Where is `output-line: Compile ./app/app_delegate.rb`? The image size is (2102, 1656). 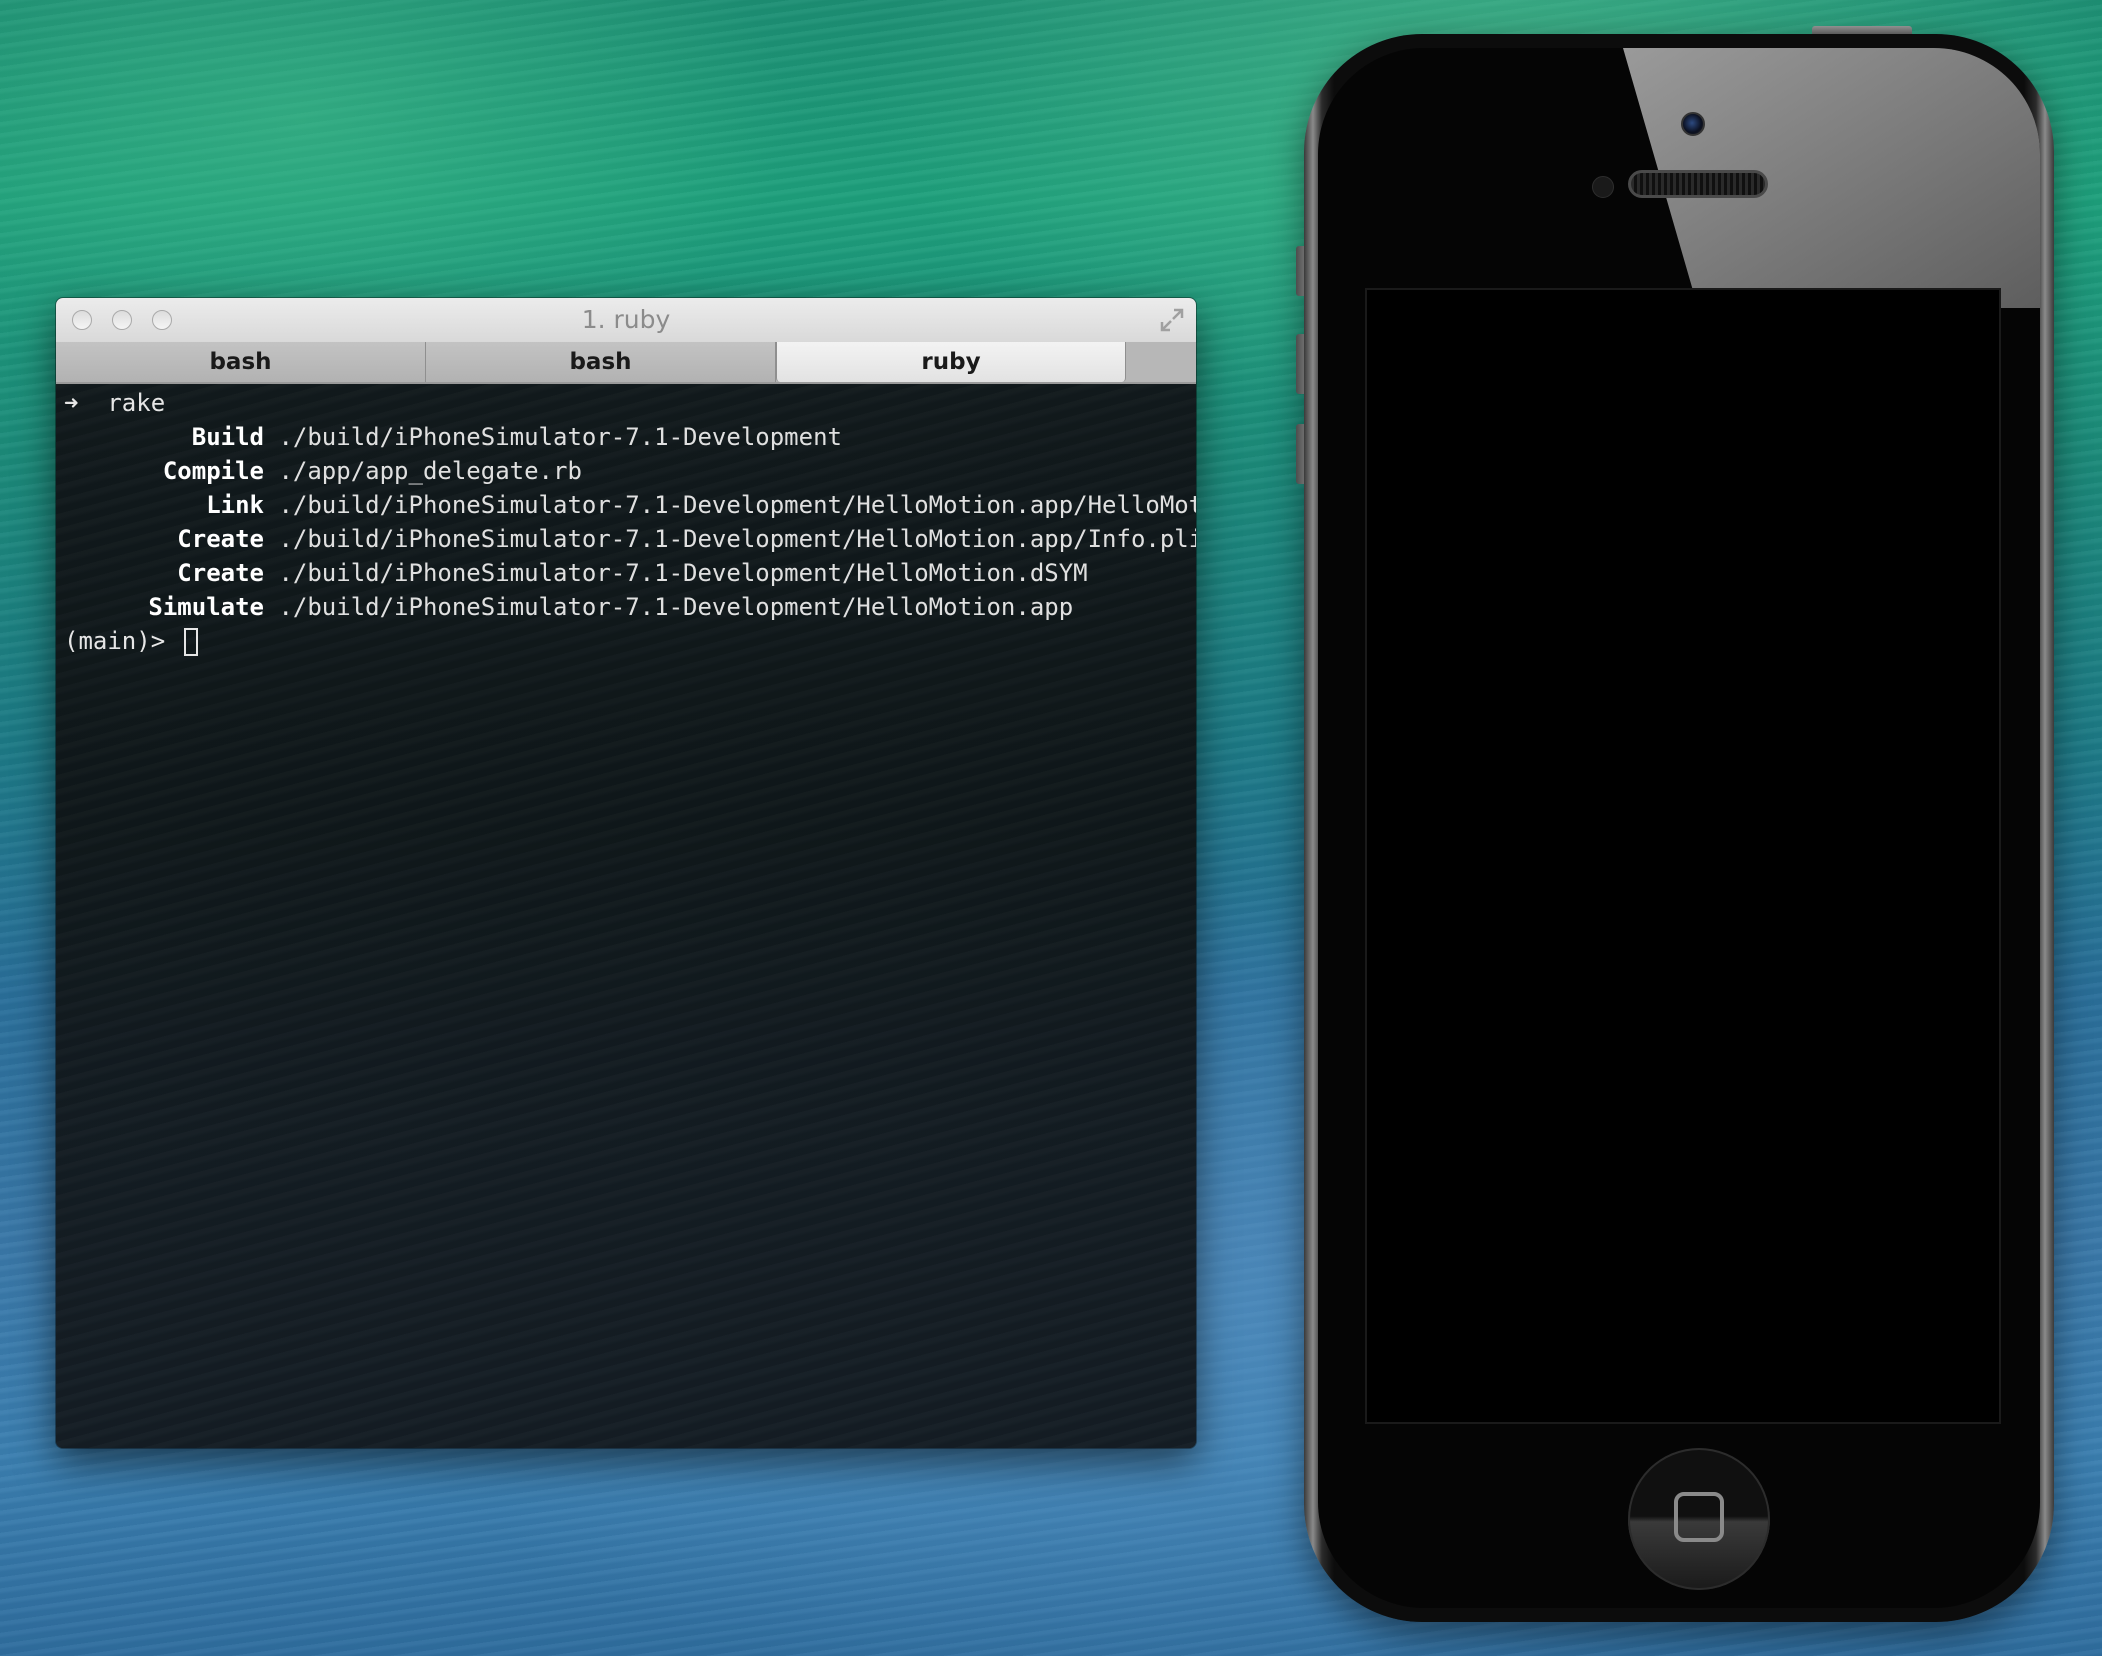 output-line: Compile ./app/app_delegate.rb is located at coordinates (323, 471).